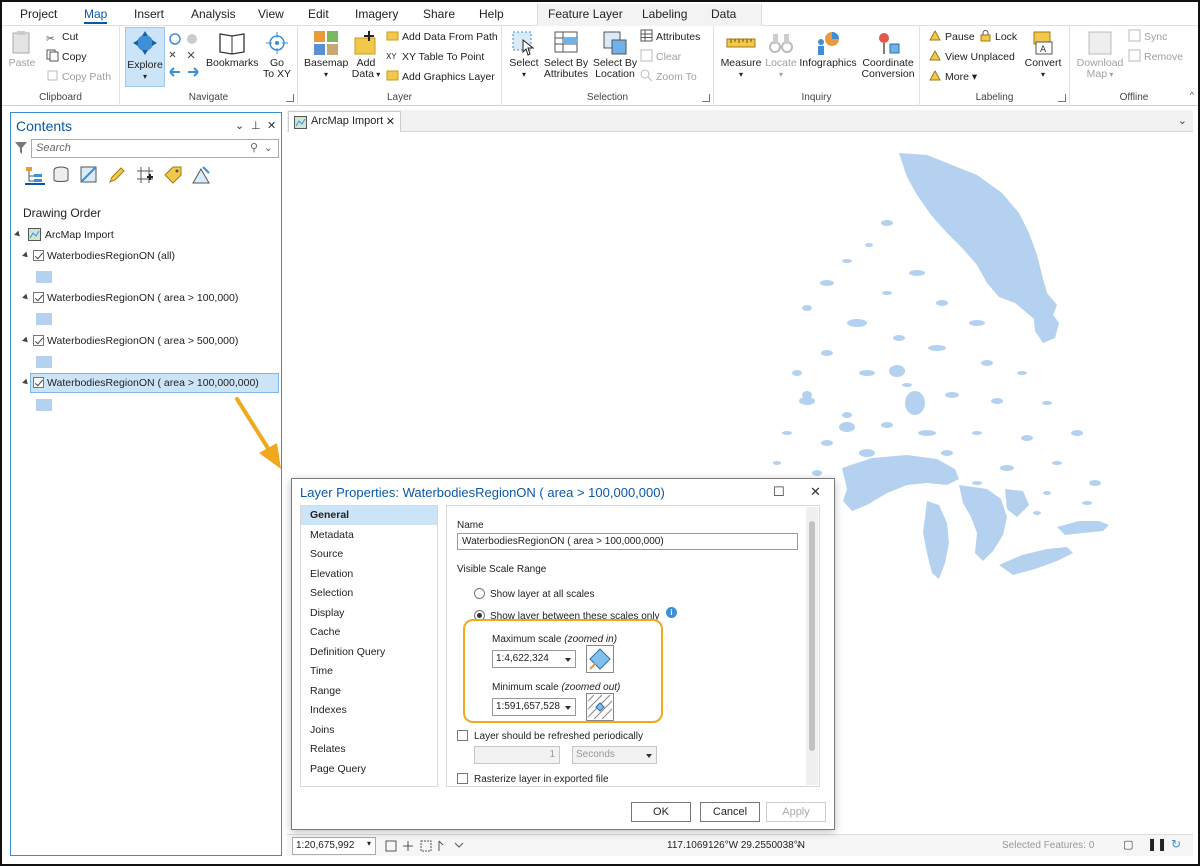 Image resolution: width=1200 pixels, height=866 pixels. I want to click on refresh-icon: ↻, so click(1176, 844).